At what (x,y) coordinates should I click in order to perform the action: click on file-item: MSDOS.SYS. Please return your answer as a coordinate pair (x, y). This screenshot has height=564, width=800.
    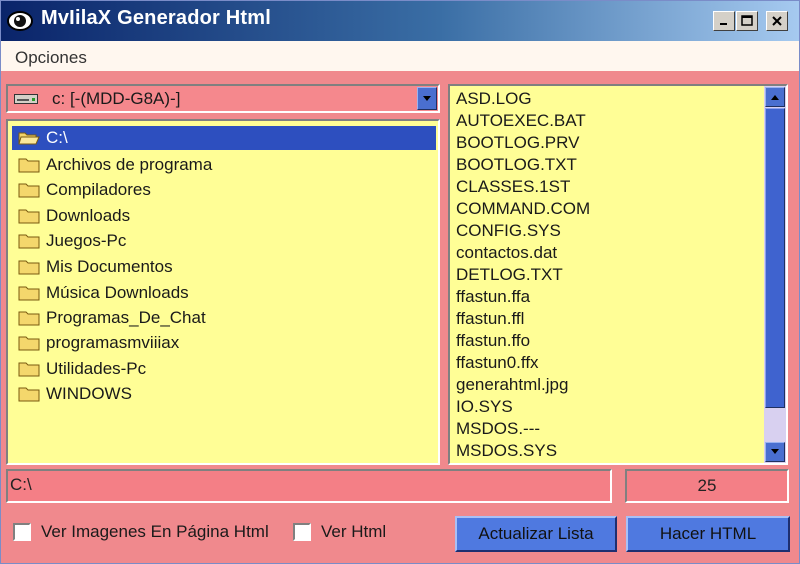
    Looking at the image, I should click on (506, 451).